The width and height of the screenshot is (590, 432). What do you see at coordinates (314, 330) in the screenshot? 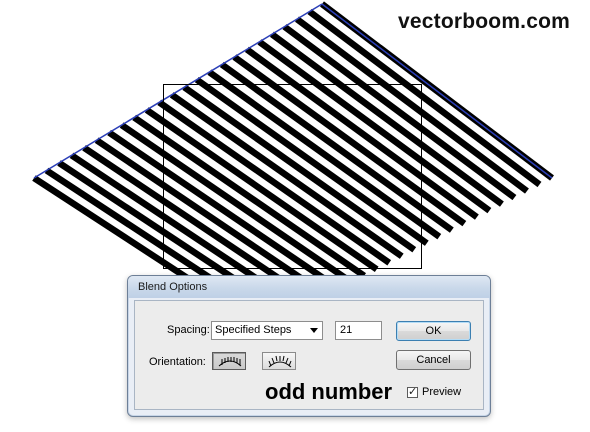
I see `chevron-down-icon` at bounding box center [314, 330].